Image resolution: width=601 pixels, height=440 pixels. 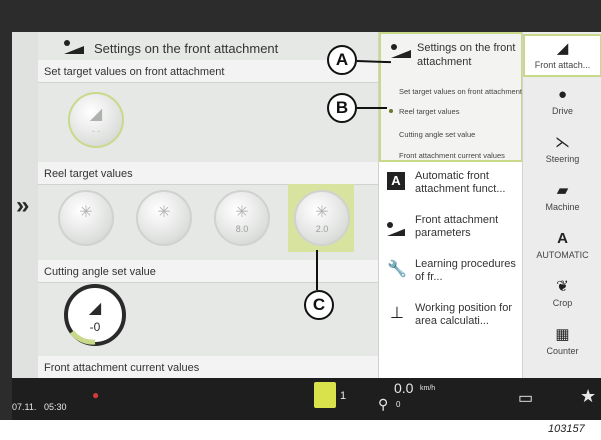 What do you see at coordinates (342, 60) in the screenshot?
I see `callout-a: A` at bounding box center [342, 60].